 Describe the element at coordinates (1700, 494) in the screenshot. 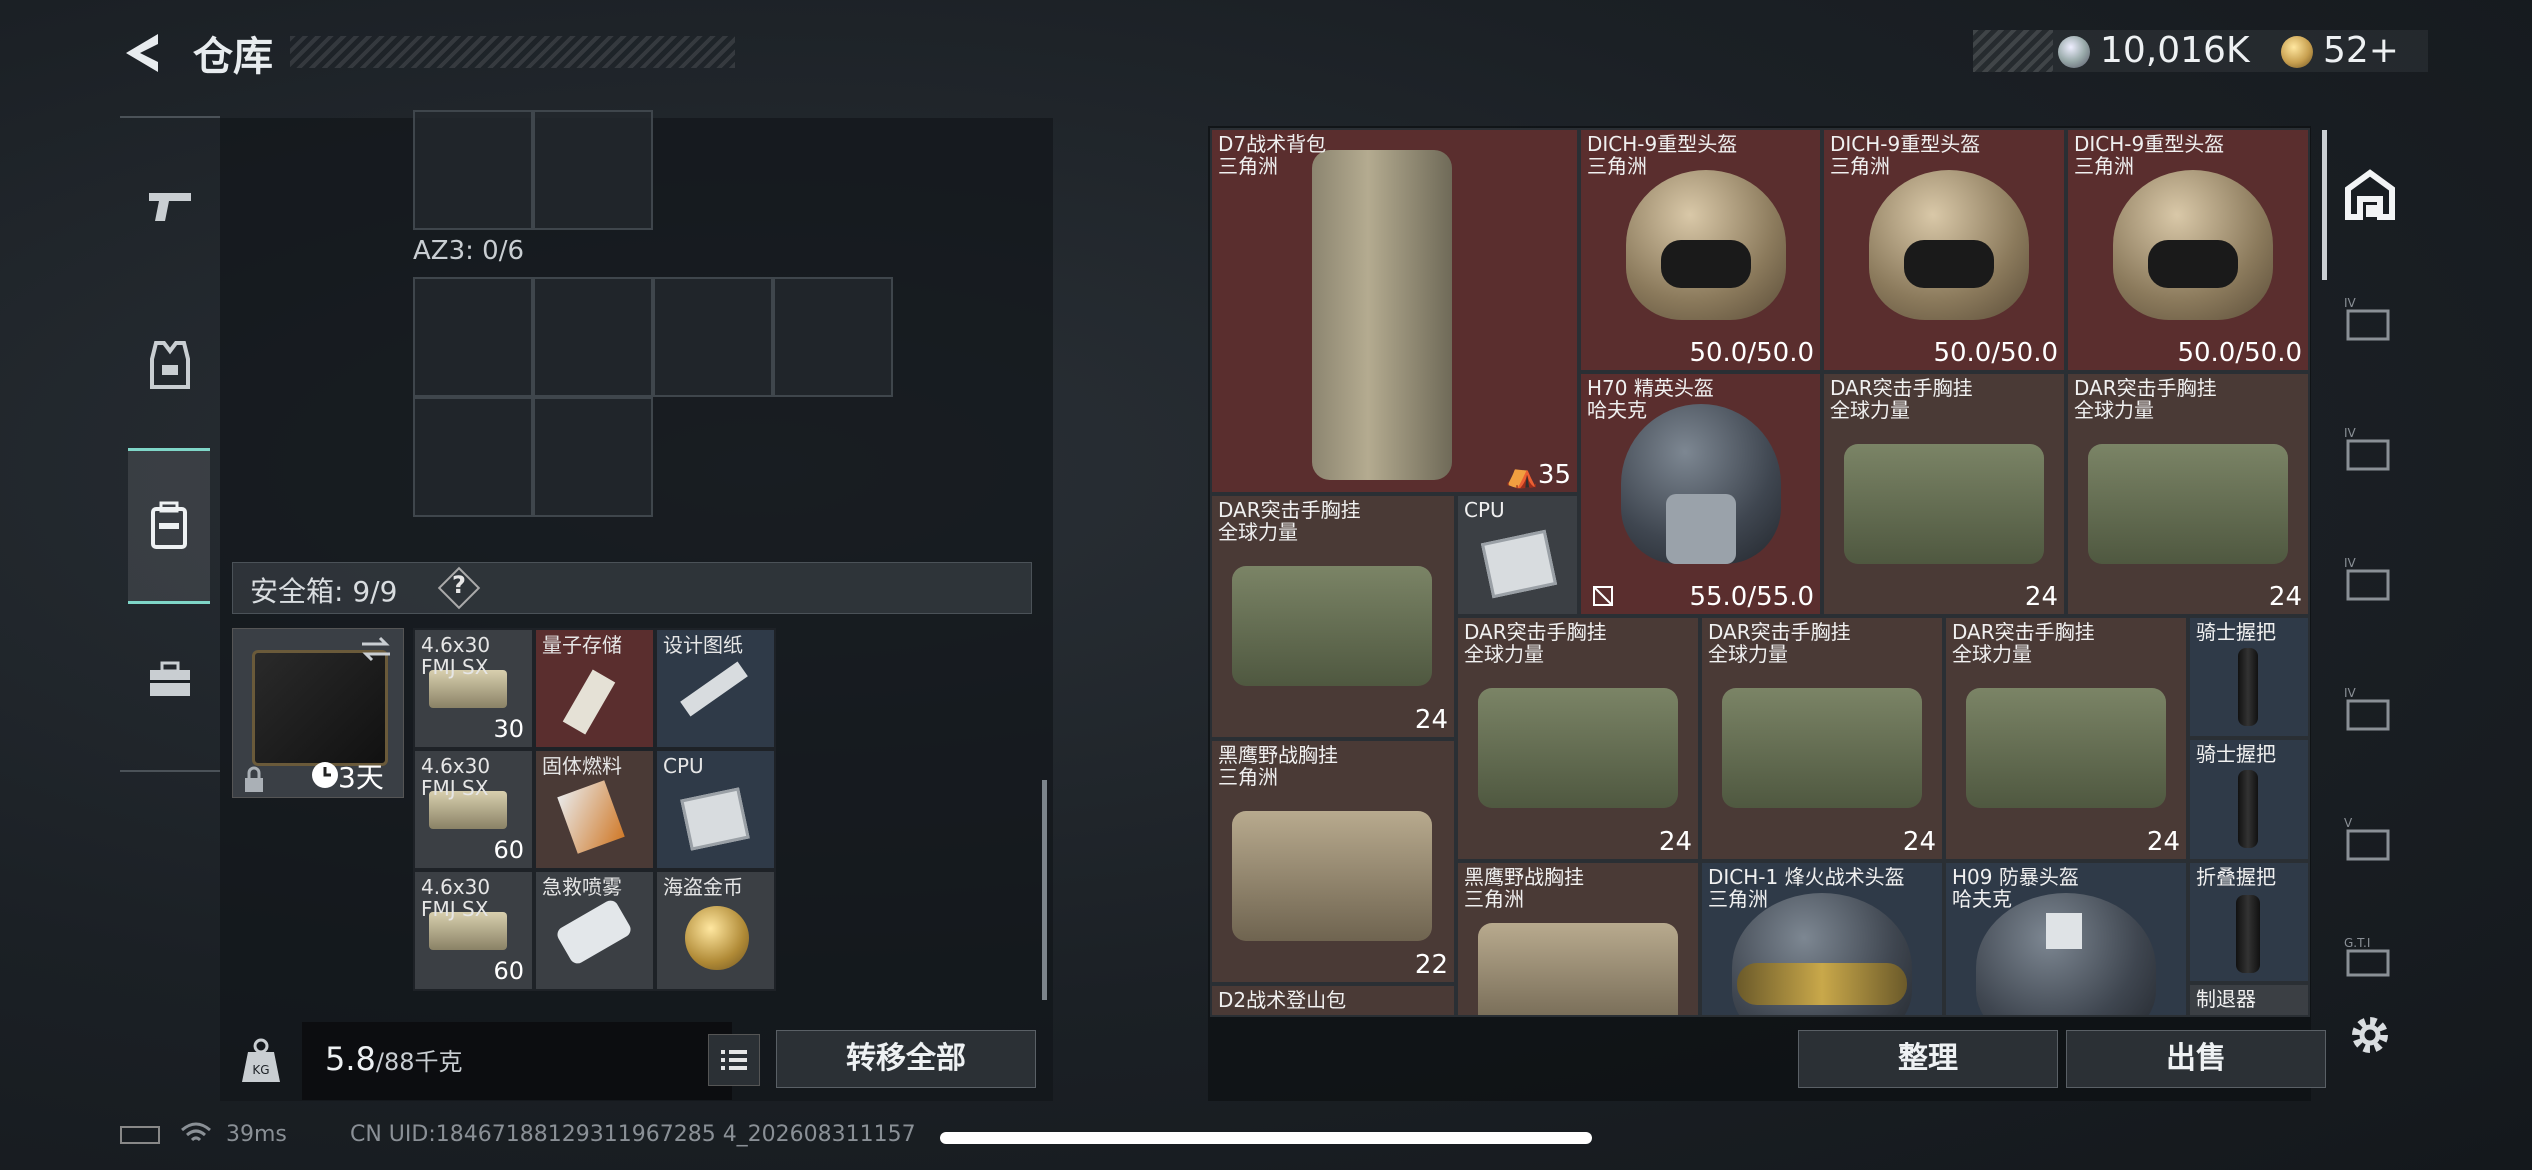

I see `stash-item: H70 精英头盔 哈夫克 55.0/55.0` at that location.